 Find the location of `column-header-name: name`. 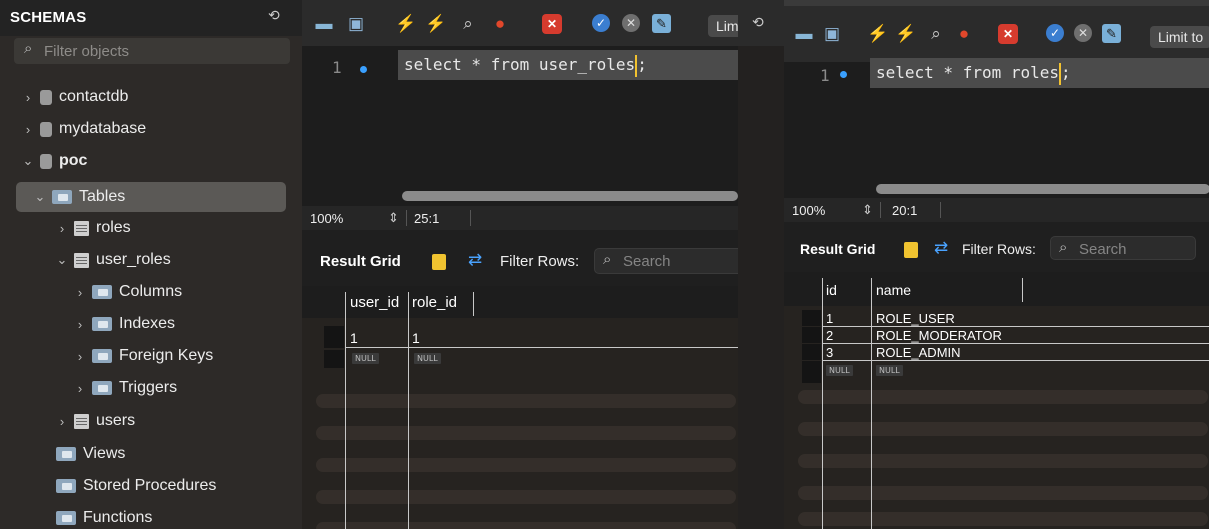

column-header-name: name is located at coordinates (893, 290).